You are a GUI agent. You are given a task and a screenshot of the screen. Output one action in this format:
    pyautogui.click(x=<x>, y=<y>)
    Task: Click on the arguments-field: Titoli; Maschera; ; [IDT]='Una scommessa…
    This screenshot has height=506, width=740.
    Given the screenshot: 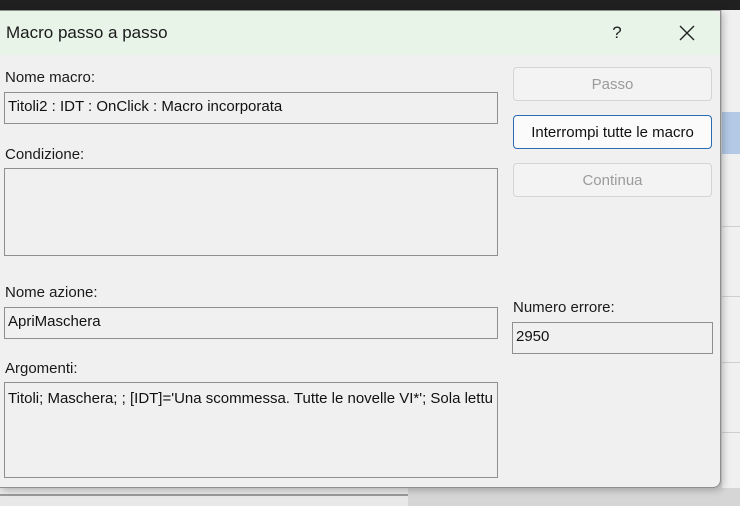 What is the action you would take?
    pyautogui.click(x=251, y=430)
    